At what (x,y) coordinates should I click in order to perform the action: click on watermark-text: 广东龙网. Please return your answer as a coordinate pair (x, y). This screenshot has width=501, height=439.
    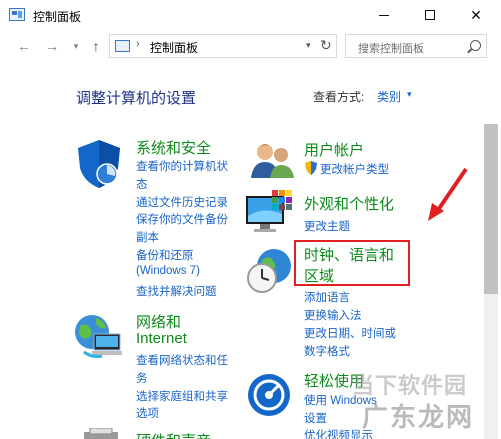
    Looking at the image, I should click on (418, 417).